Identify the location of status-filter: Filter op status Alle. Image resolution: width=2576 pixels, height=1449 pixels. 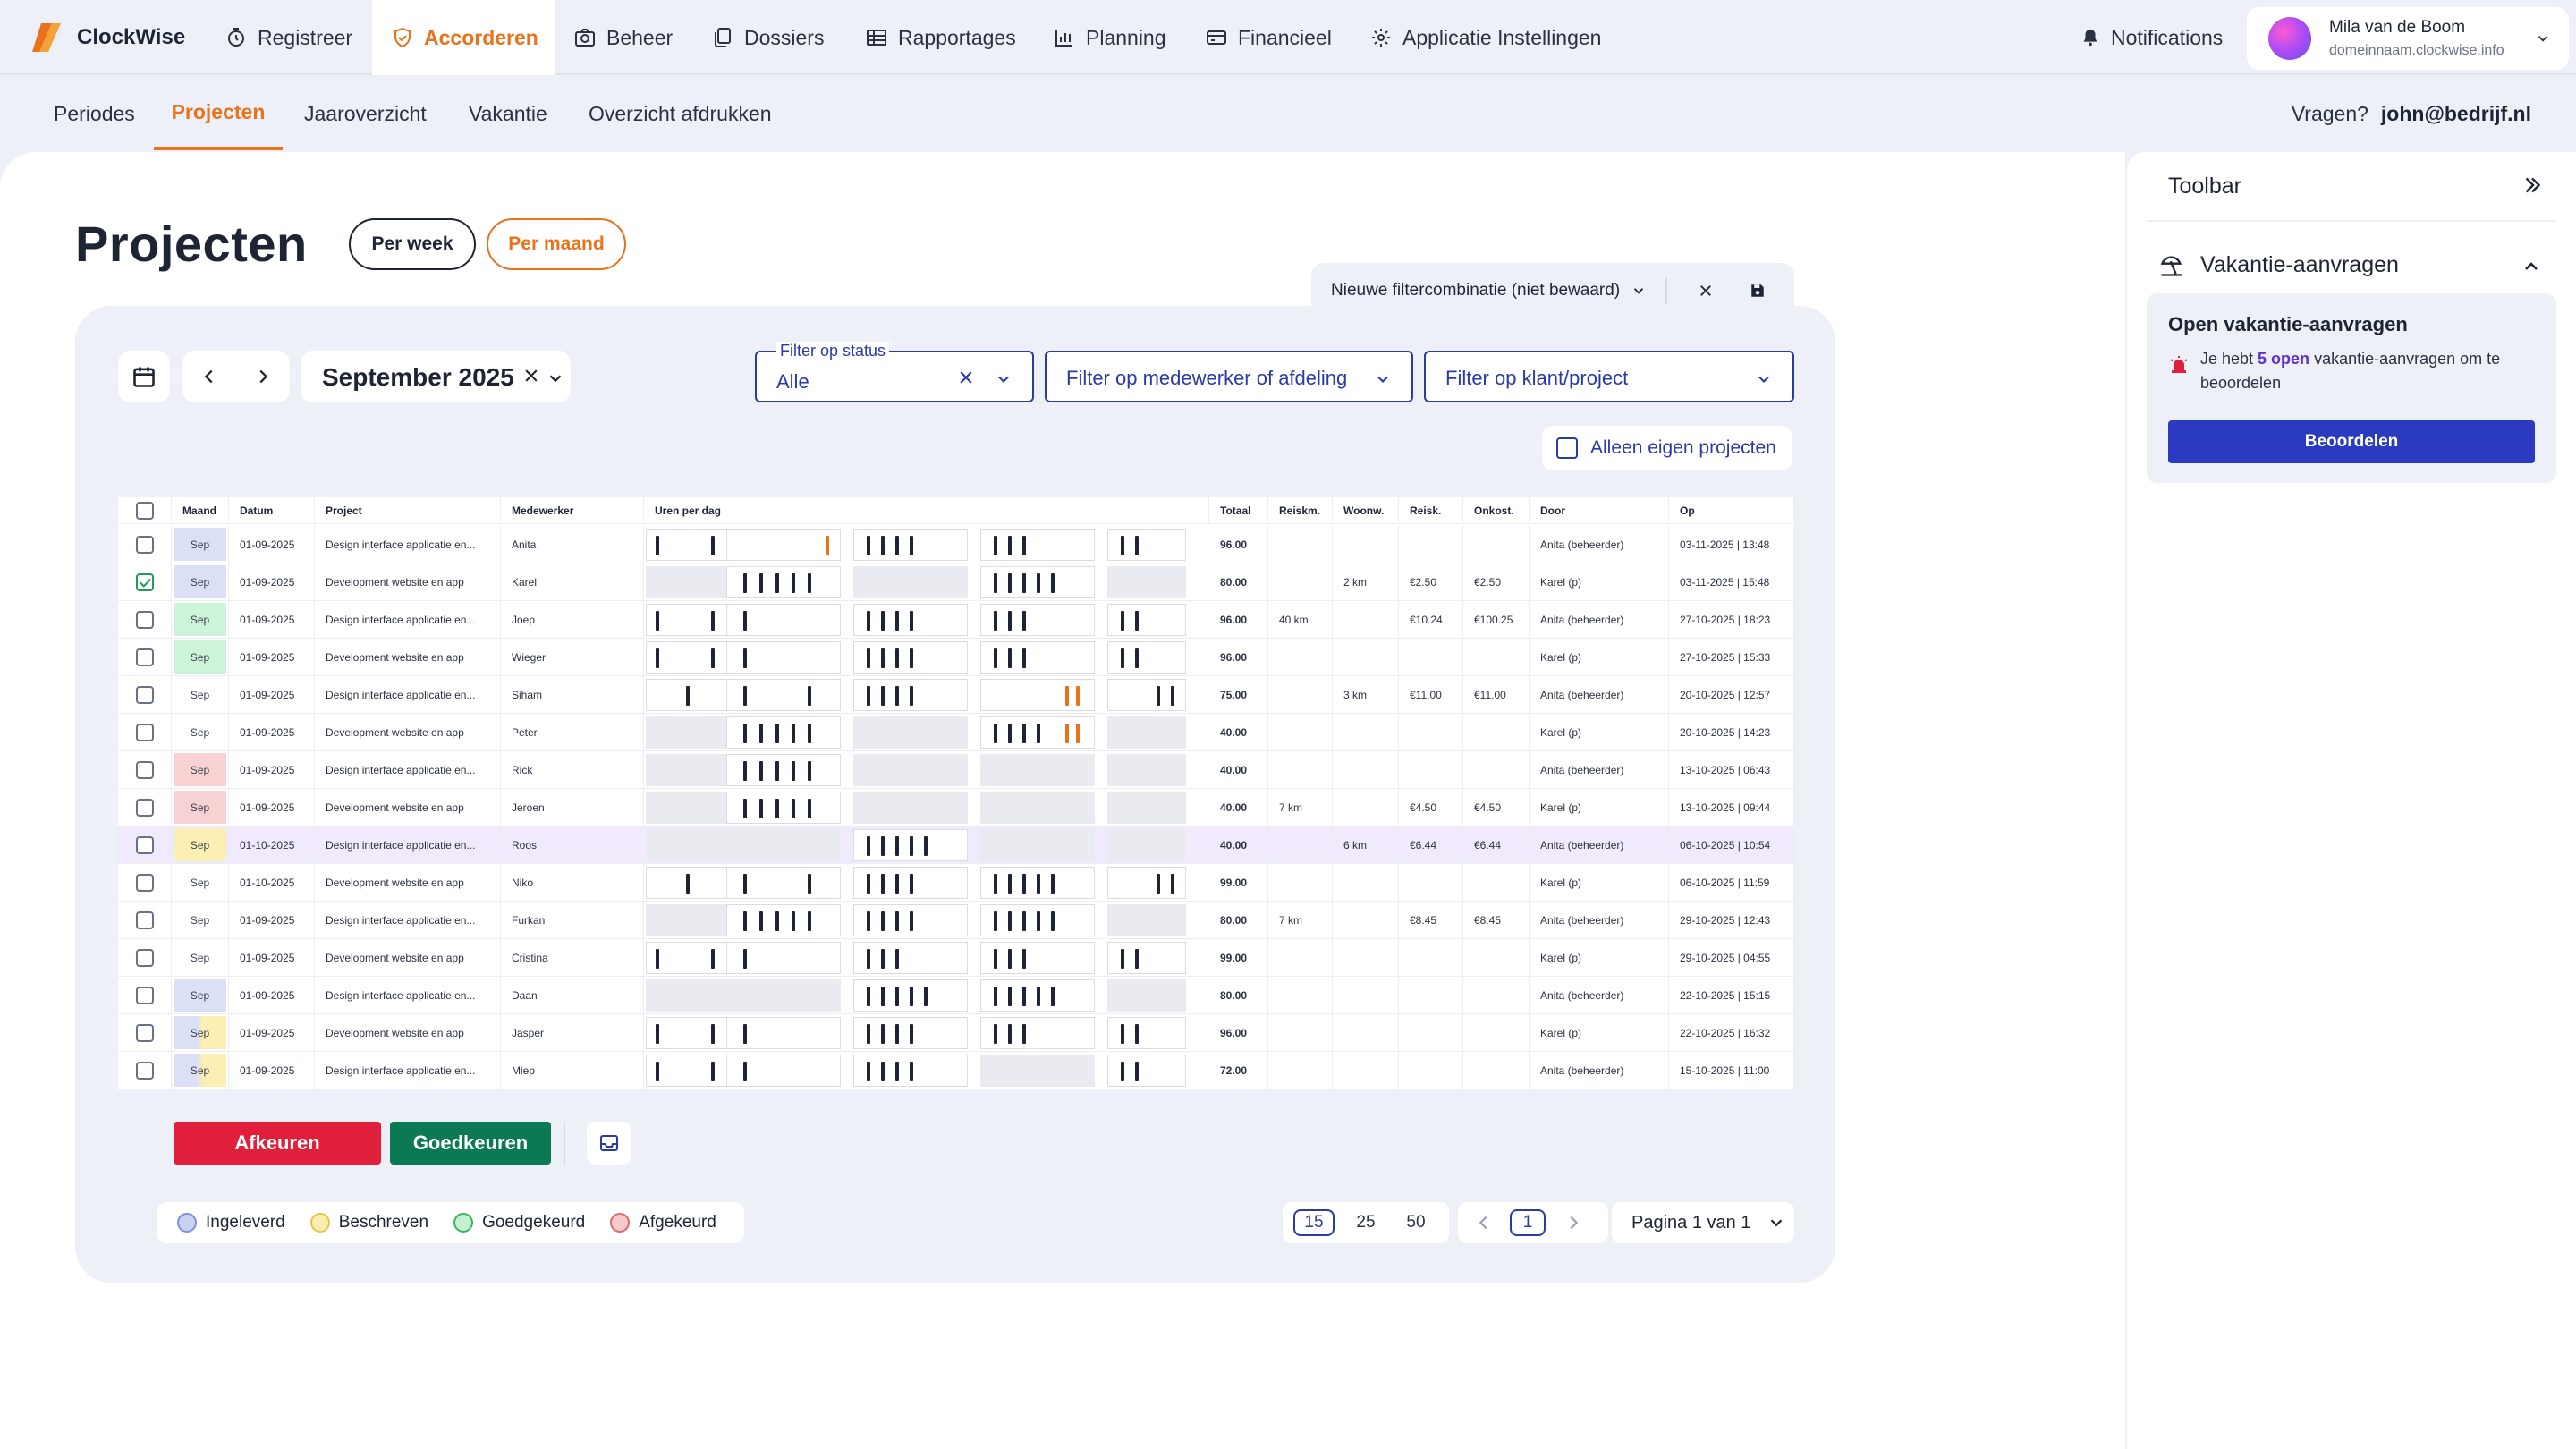
(894, 372).